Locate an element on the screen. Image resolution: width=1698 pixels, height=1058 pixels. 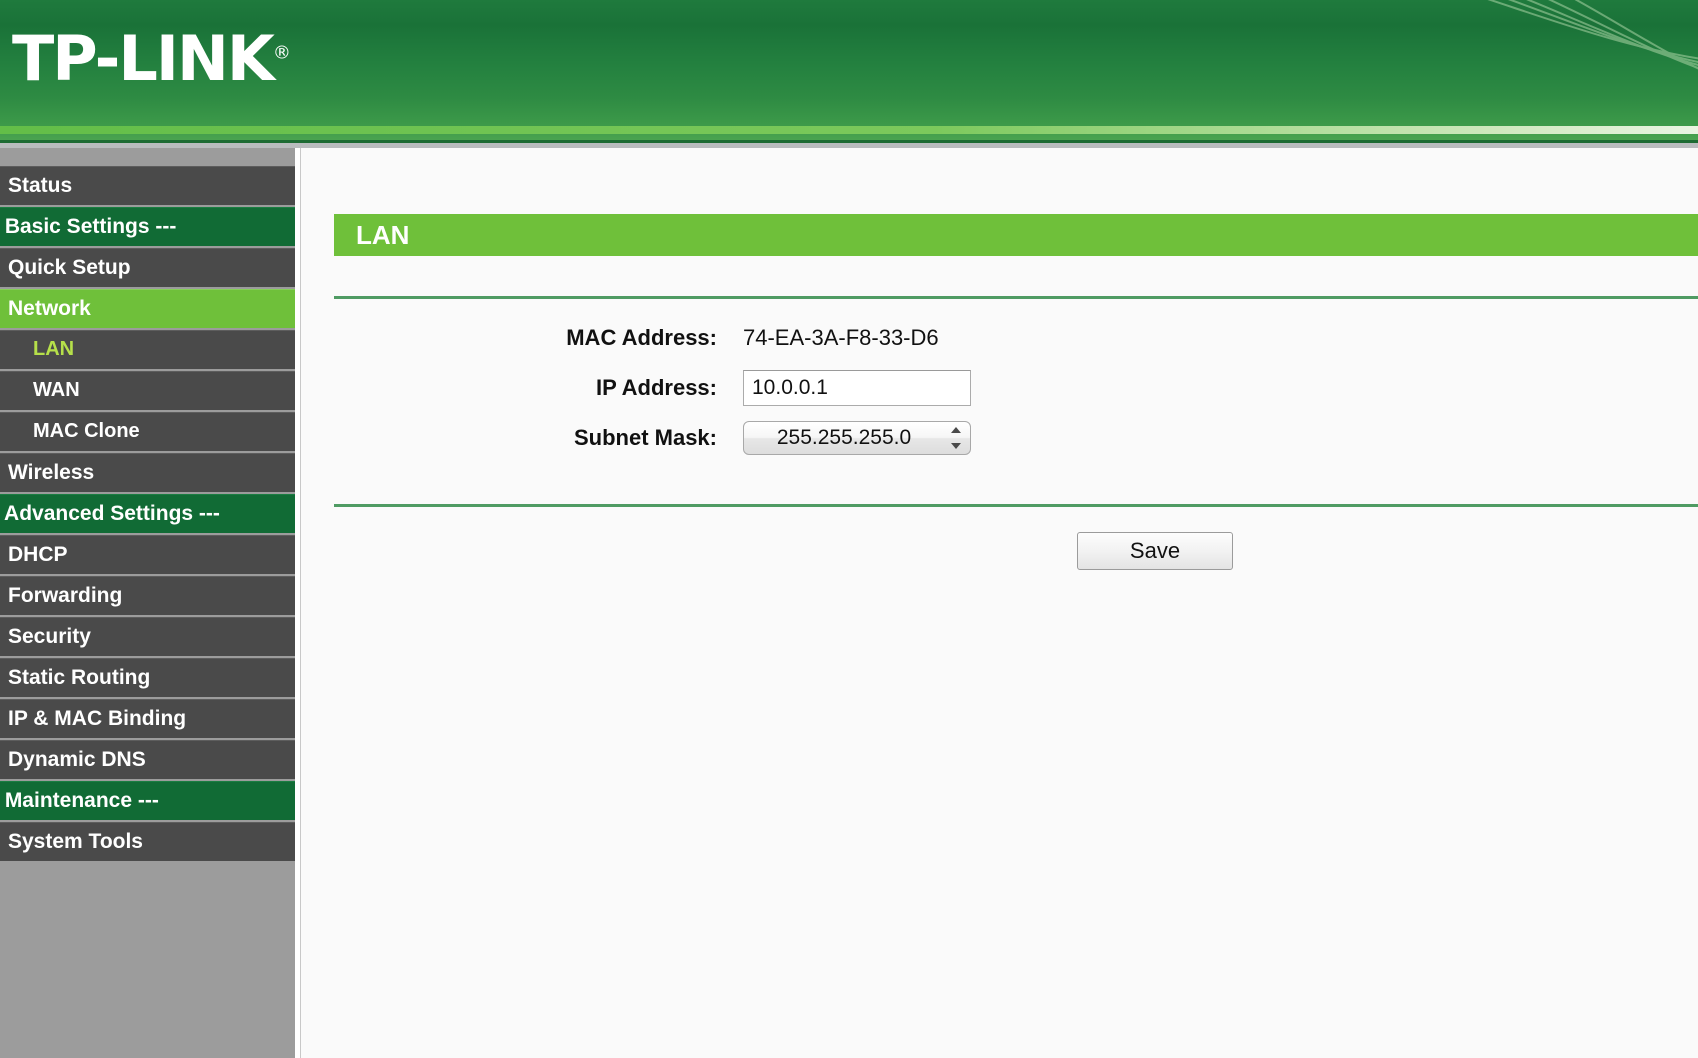
sidebar-item-label: Wireless is located at coordinates (51, 472).